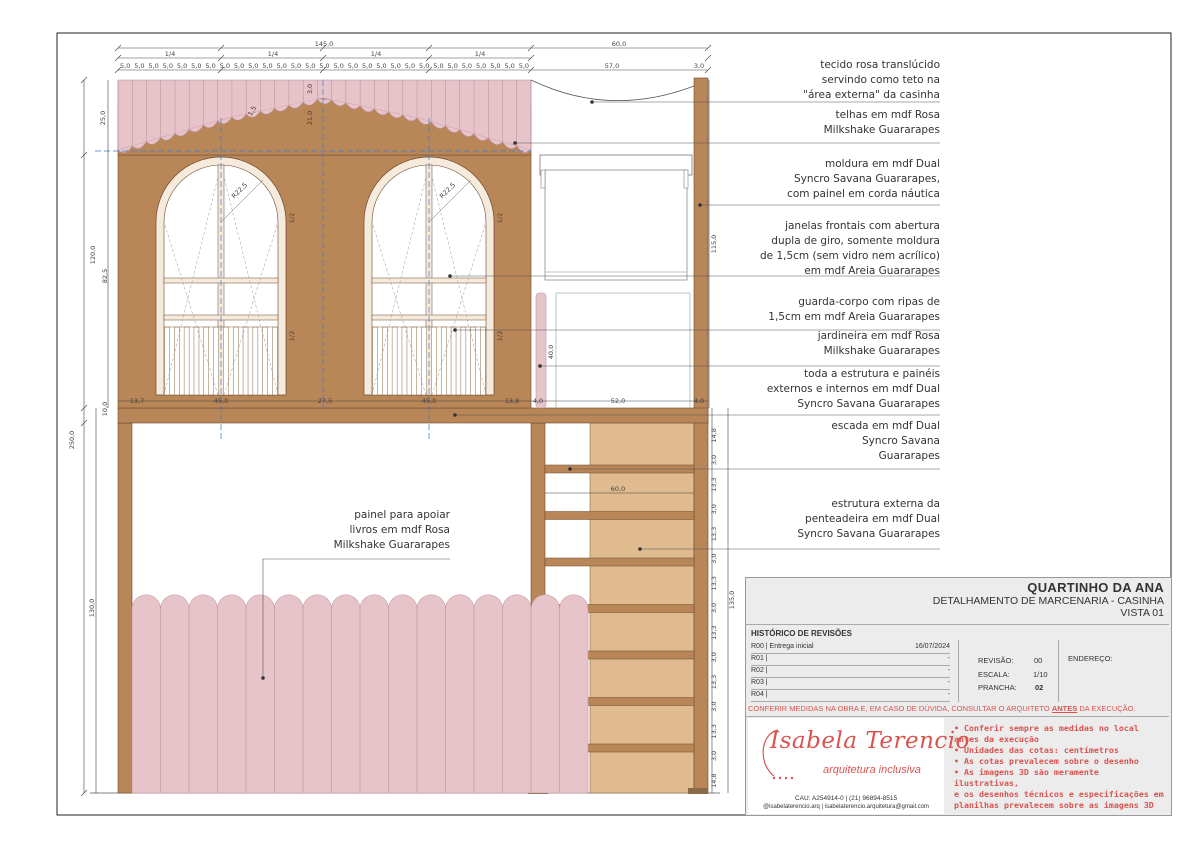 Image resolution: width=1200 pixels, height=852 pixels. Describe the element at coordinates (616, 225) in the screenshot. I see `rope-panel-frame` at that location.